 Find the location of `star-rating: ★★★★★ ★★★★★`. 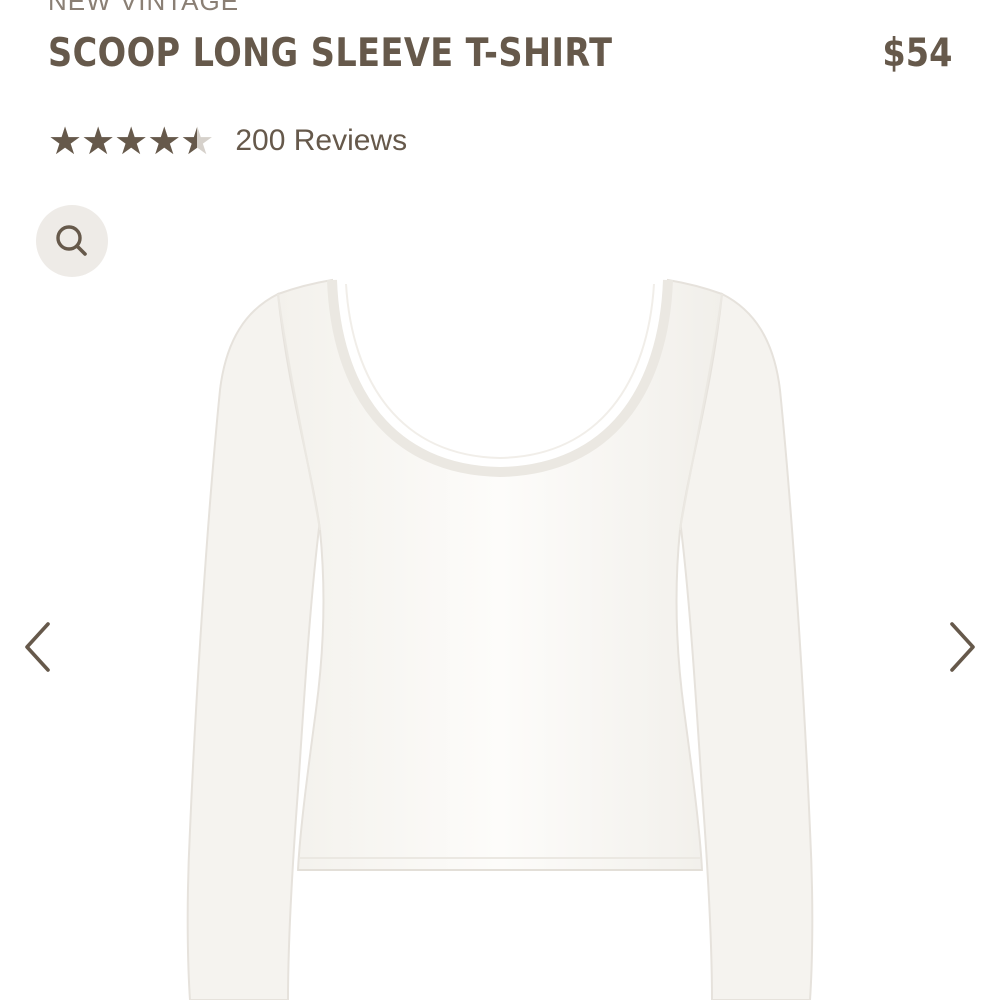

star-rating: ★★★★★ ★★★★★ is located at coordinates (131, 141).